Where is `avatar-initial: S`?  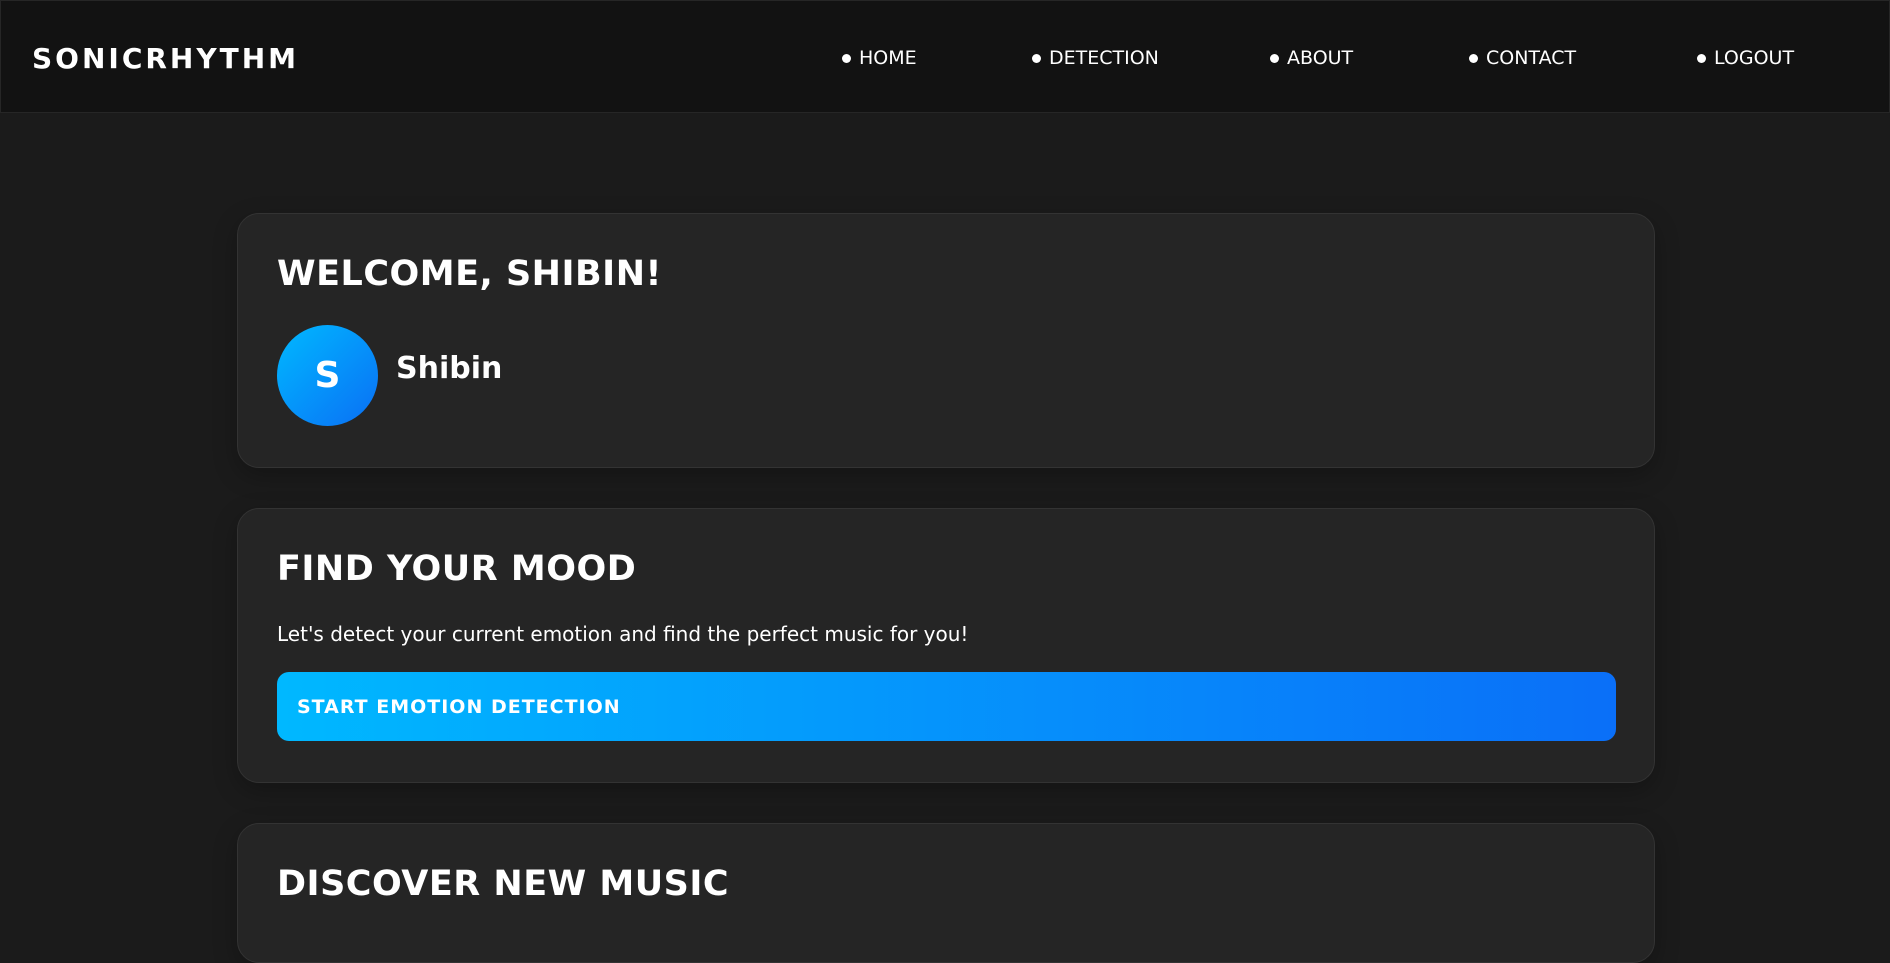
avatar-initial: S is located at coordinates (327, 375).